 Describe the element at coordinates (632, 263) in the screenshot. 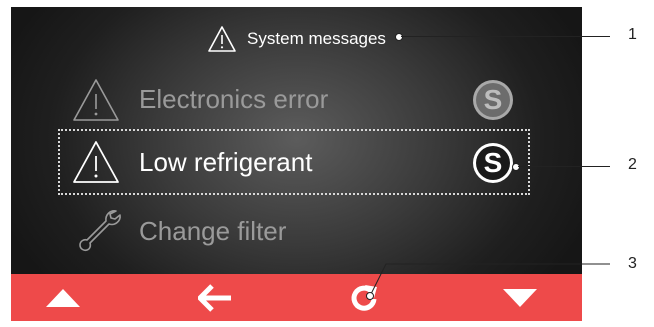

I see `callout-number-3: 3` at that location.